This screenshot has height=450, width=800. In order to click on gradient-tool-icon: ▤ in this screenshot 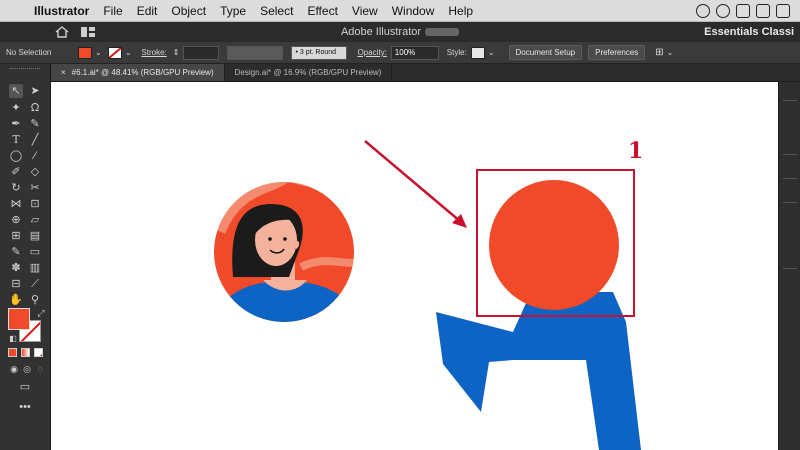, I will do `click(35, 236)`.